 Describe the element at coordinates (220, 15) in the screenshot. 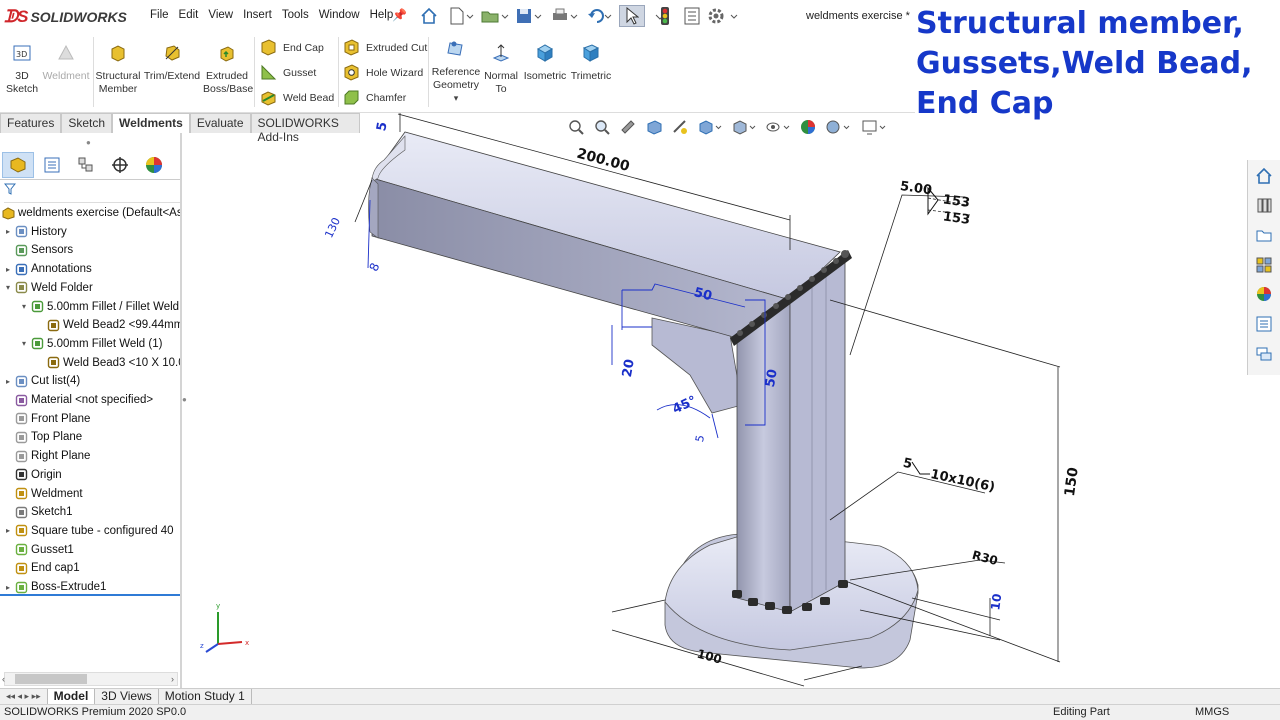

I see `menu-view: View` at that location.